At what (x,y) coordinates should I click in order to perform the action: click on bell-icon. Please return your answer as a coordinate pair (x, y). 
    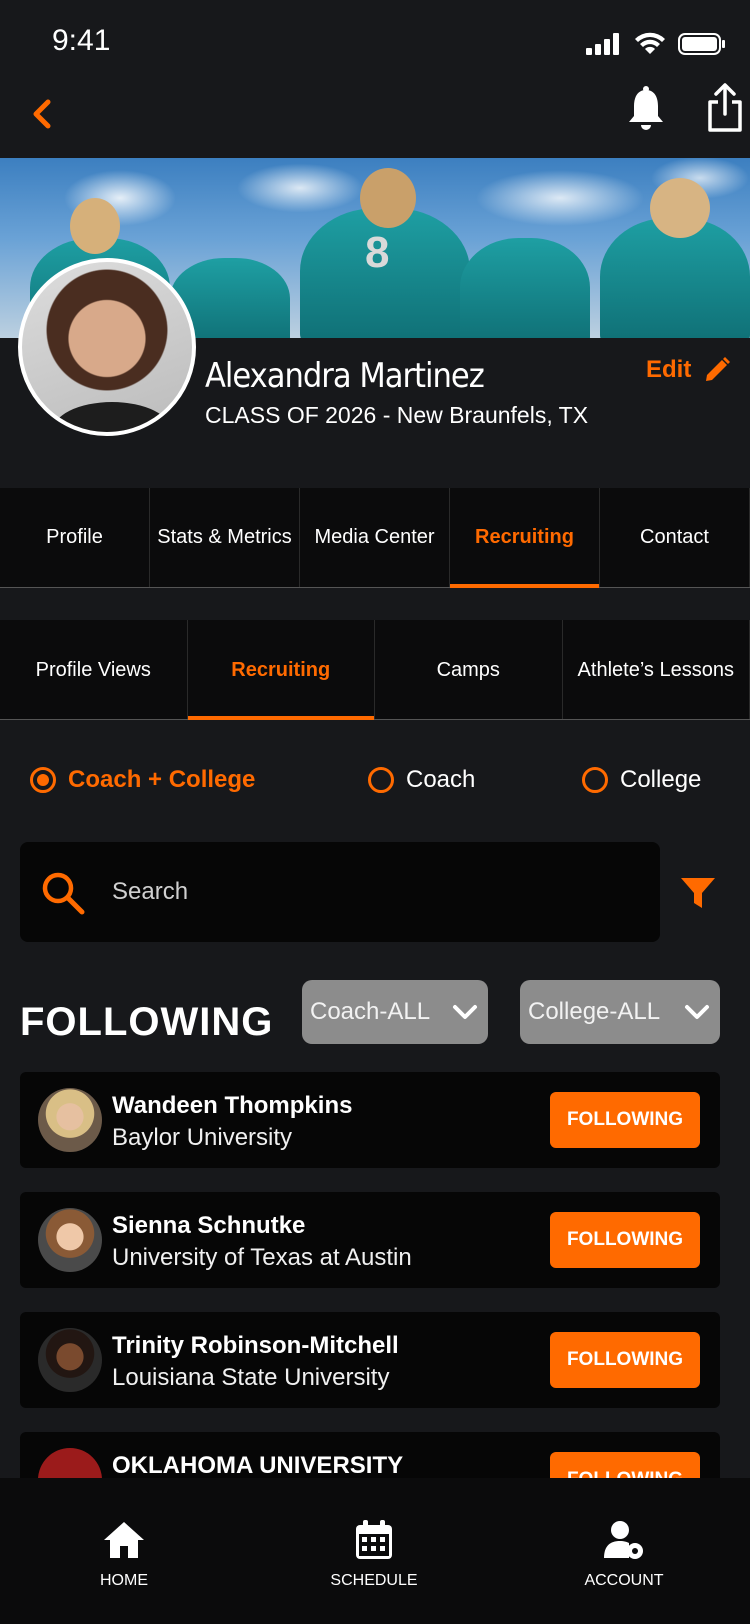
    Looking at the image, I should click on (646, 110).